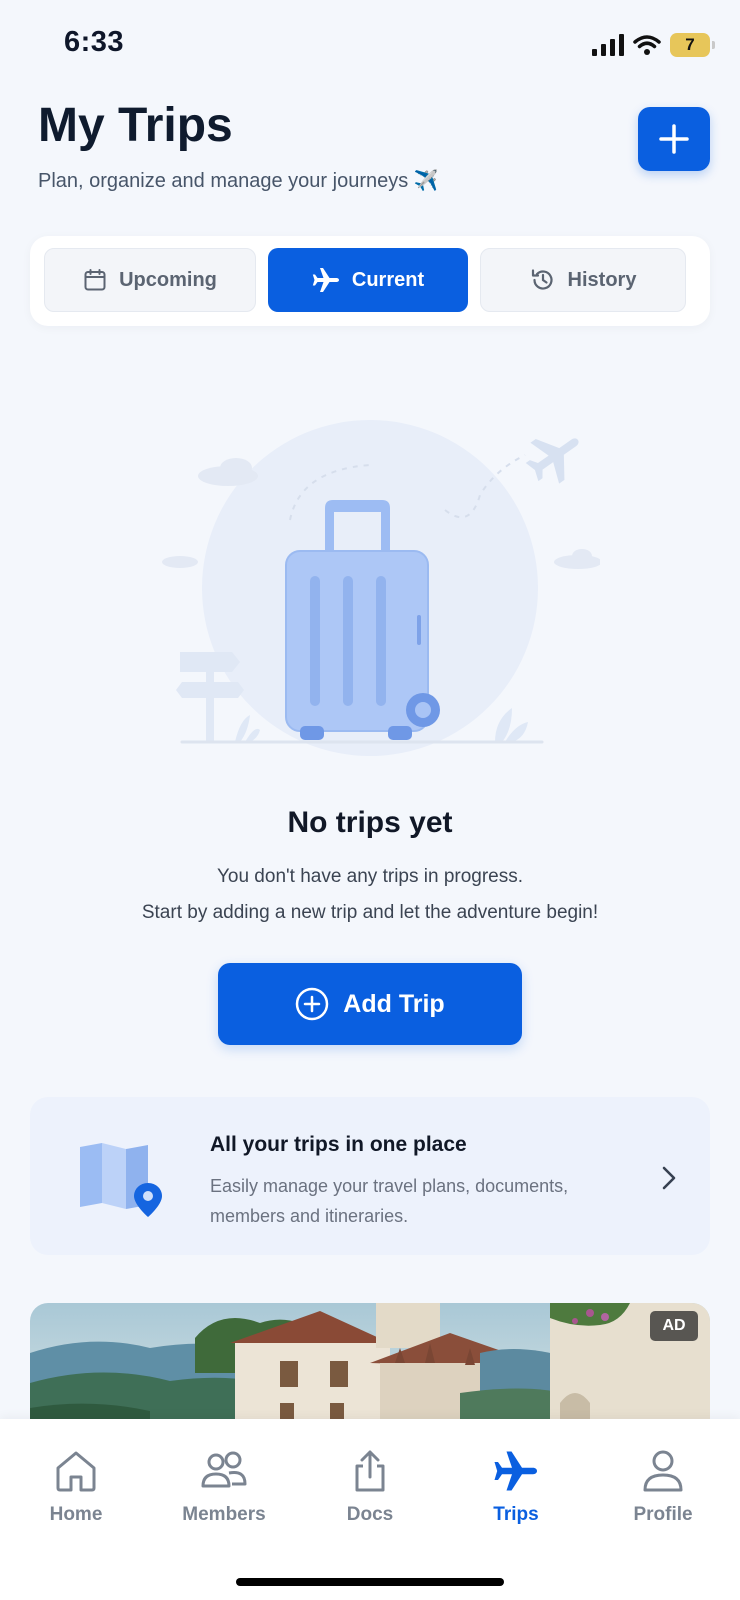 This screenshot has width=740, height=1600. I want to click on members-icon, so click(224, 1469).